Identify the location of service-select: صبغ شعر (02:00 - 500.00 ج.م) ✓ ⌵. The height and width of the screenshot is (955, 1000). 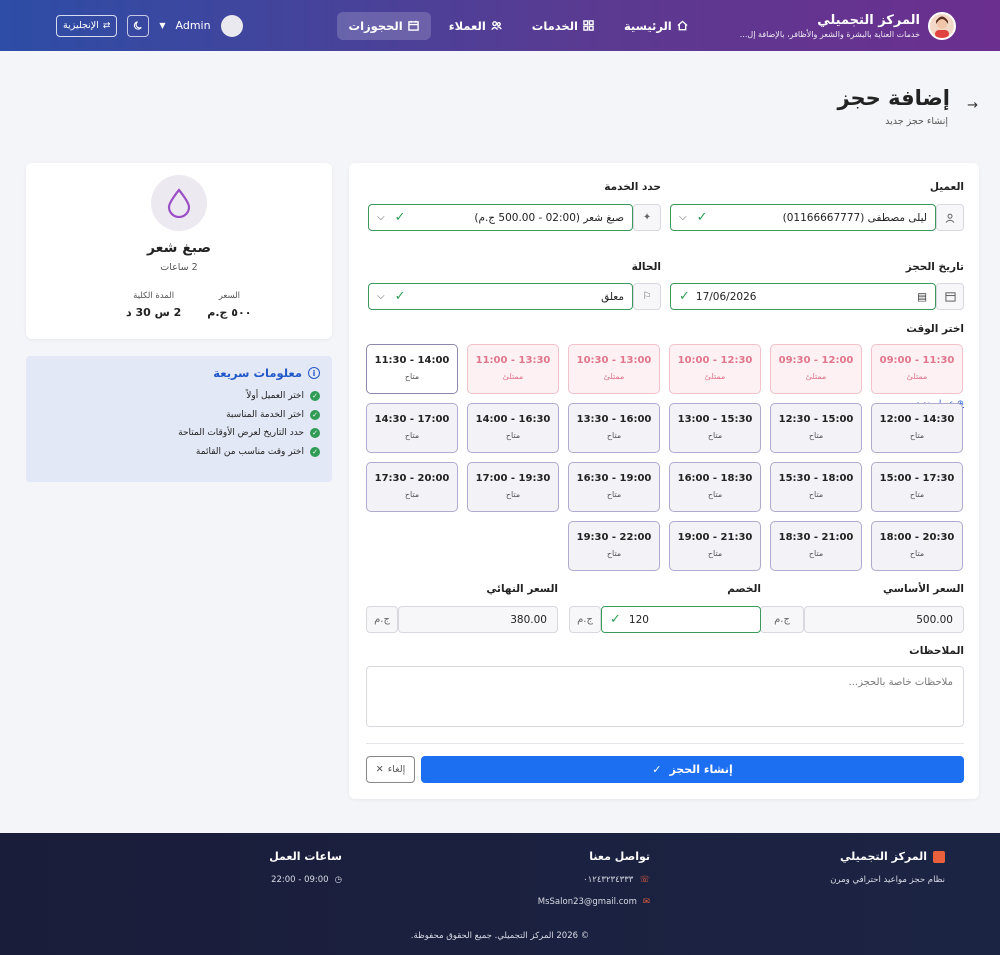
(500, 217).